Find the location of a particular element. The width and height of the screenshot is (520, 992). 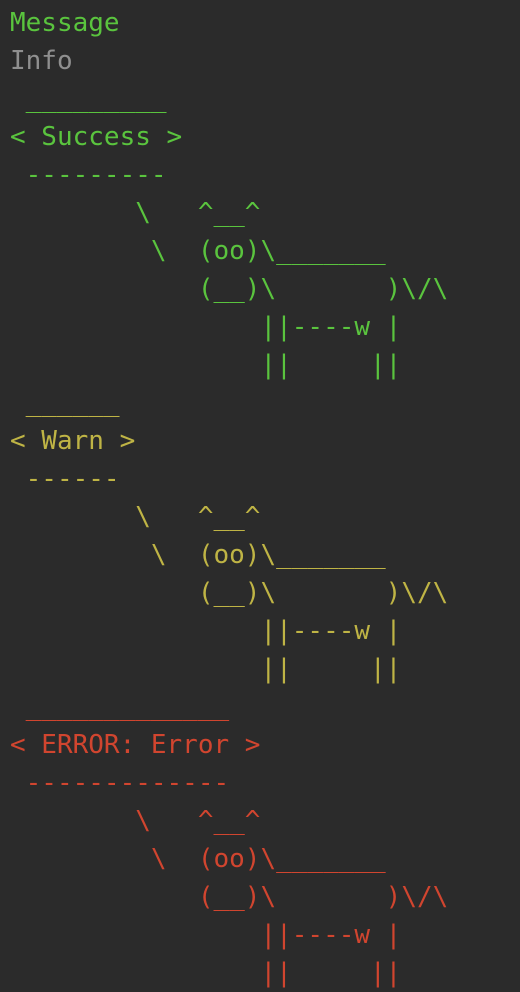

bubble-top: _________ is located at coordinates (88, 99).